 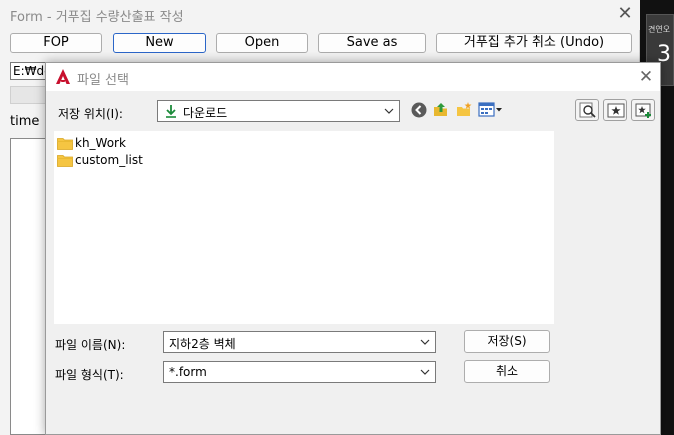 What do you see at coordinates (89, 375) in the screenshot?
I see `filetype-label: 파일 형식(T):` at bounding box center [89, 375].